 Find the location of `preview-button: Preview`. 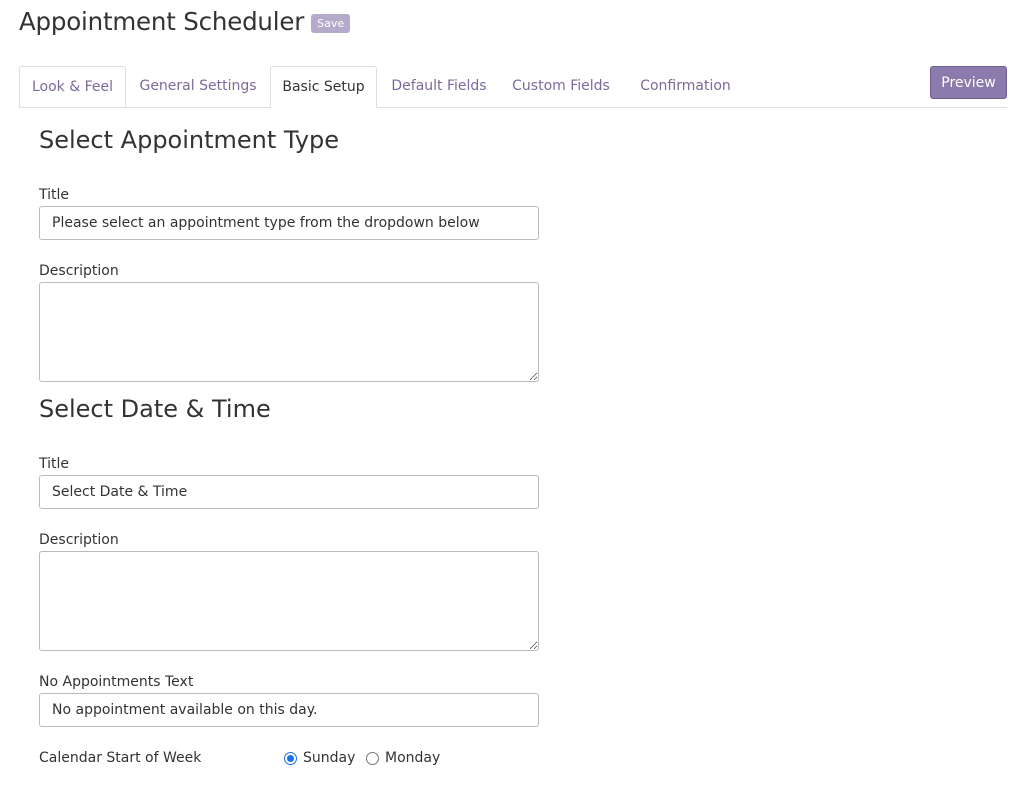

preview-button: Preview is located at coordinates (968, 82).